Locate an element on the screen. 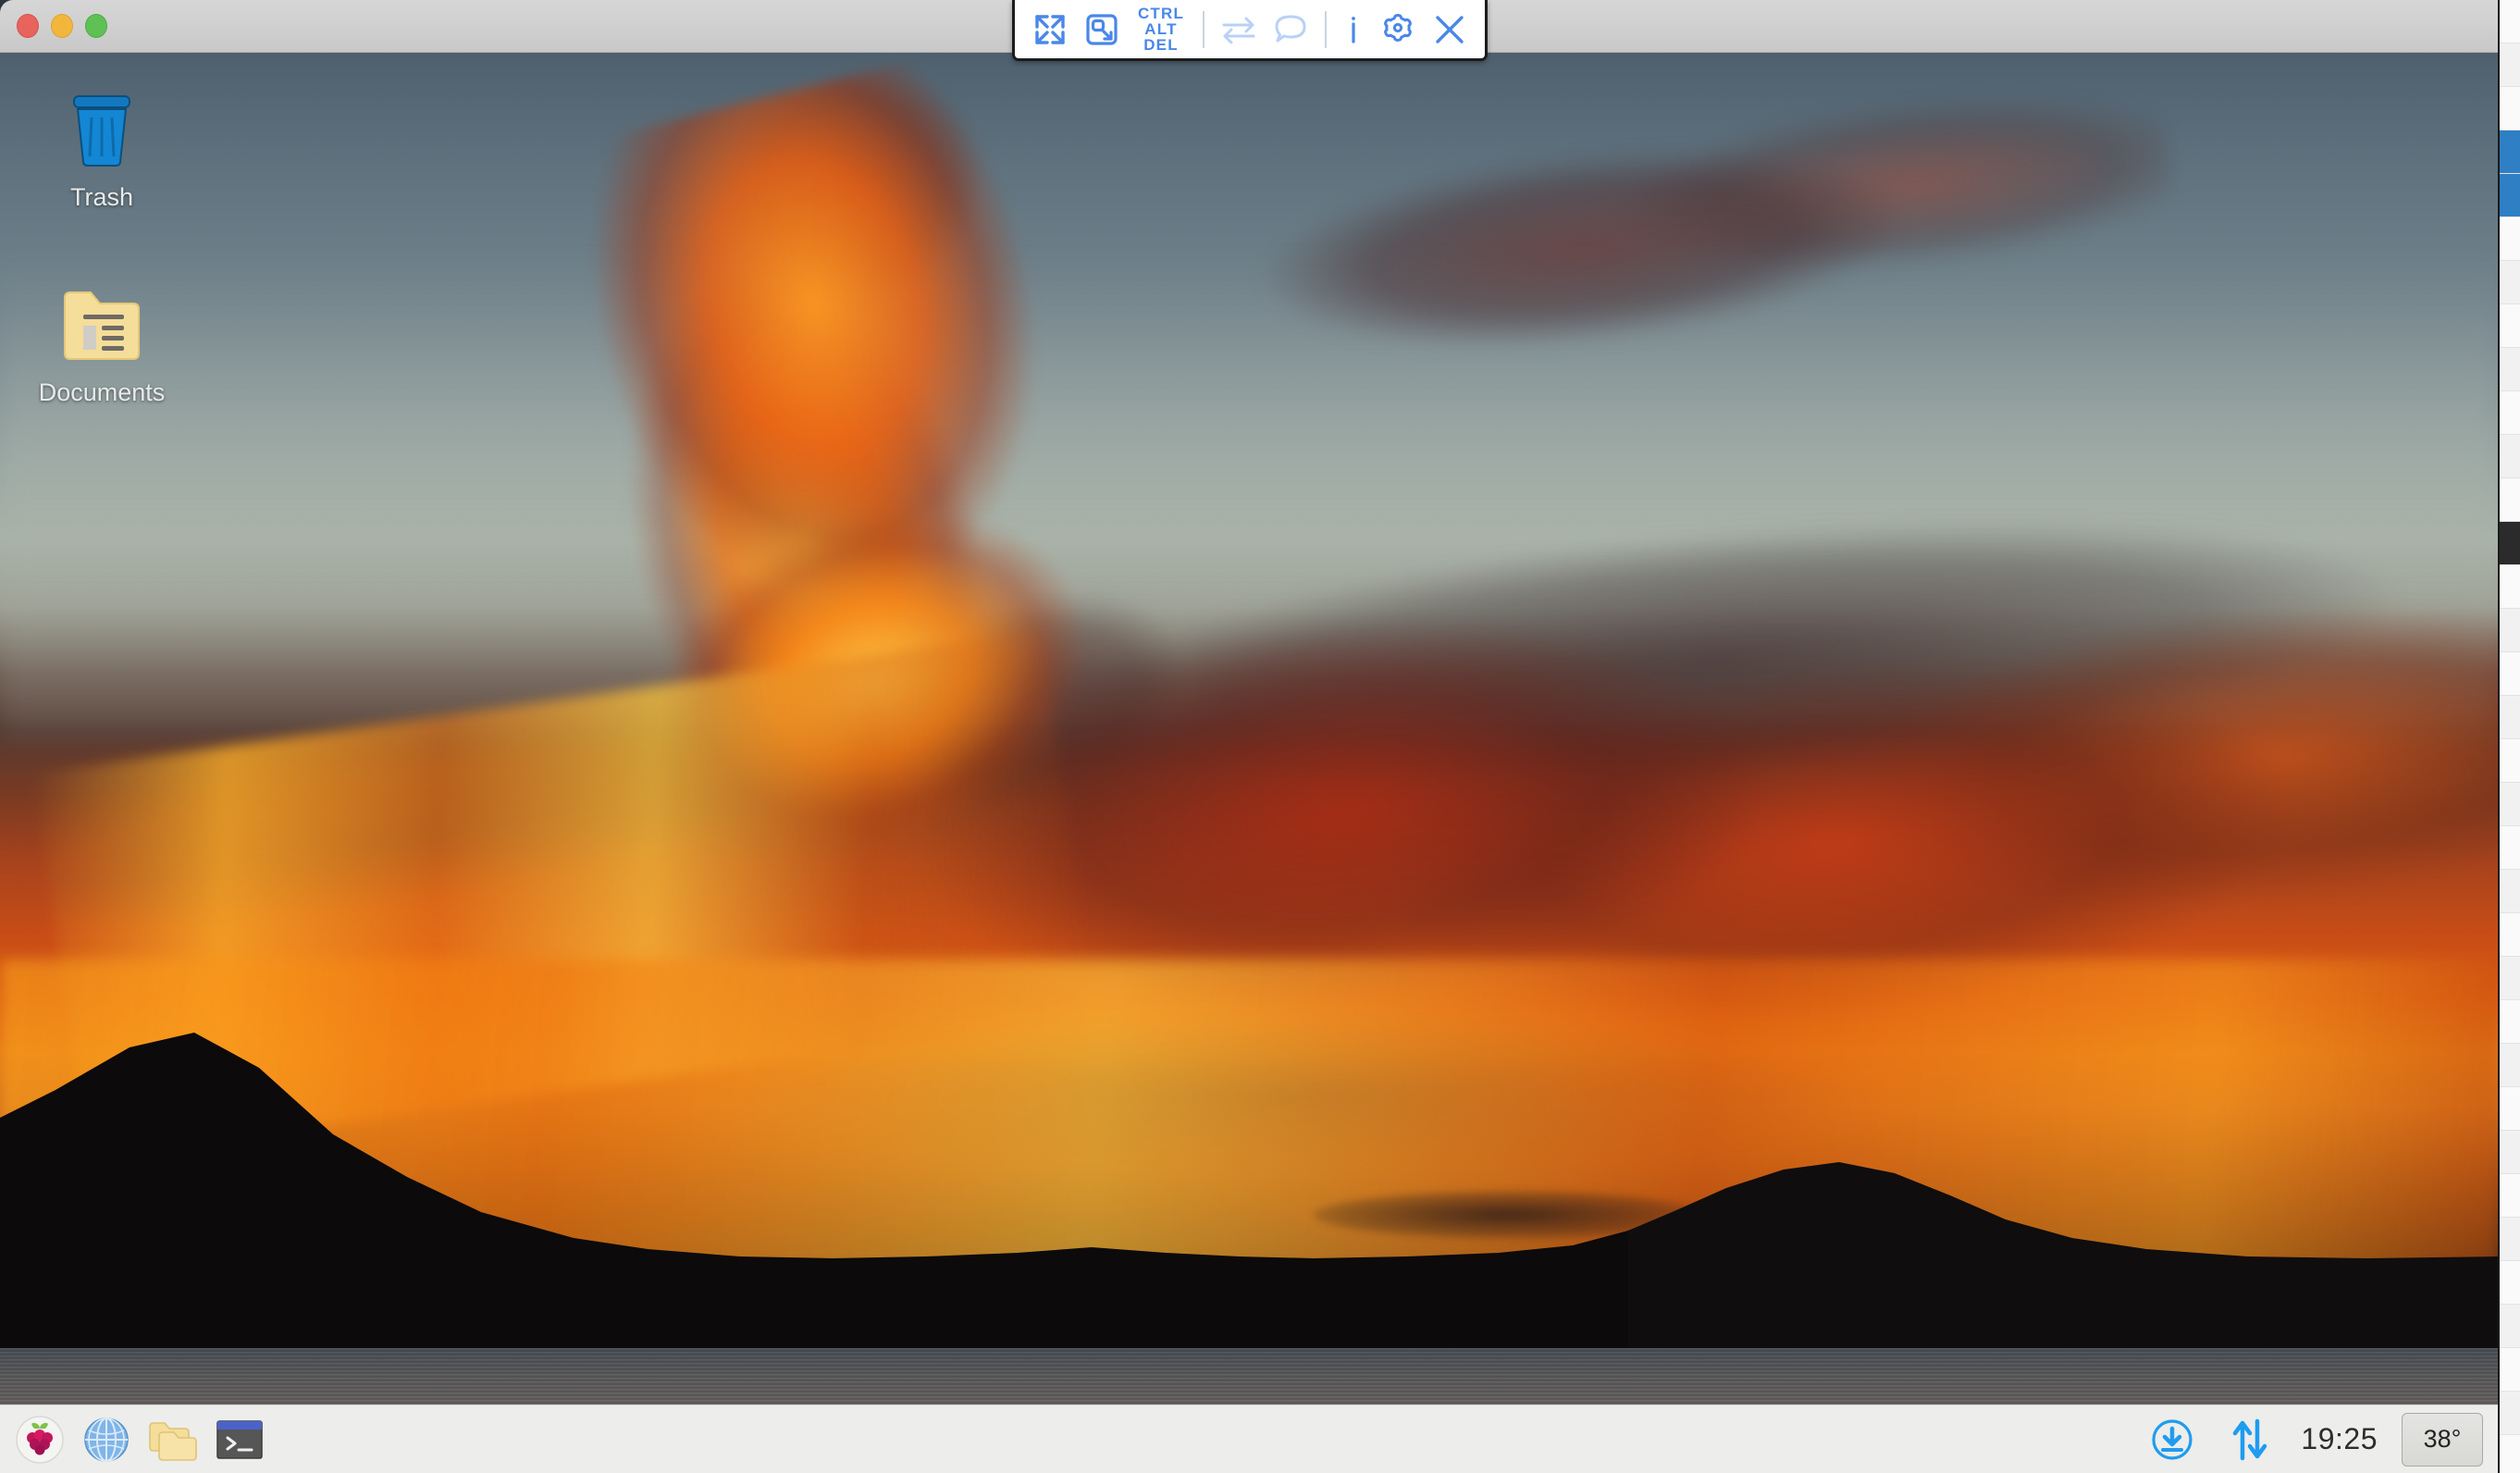 The width and height of the screenshot is (2520, 1473). scale-window-icon is located at coordinates (1102, 29).